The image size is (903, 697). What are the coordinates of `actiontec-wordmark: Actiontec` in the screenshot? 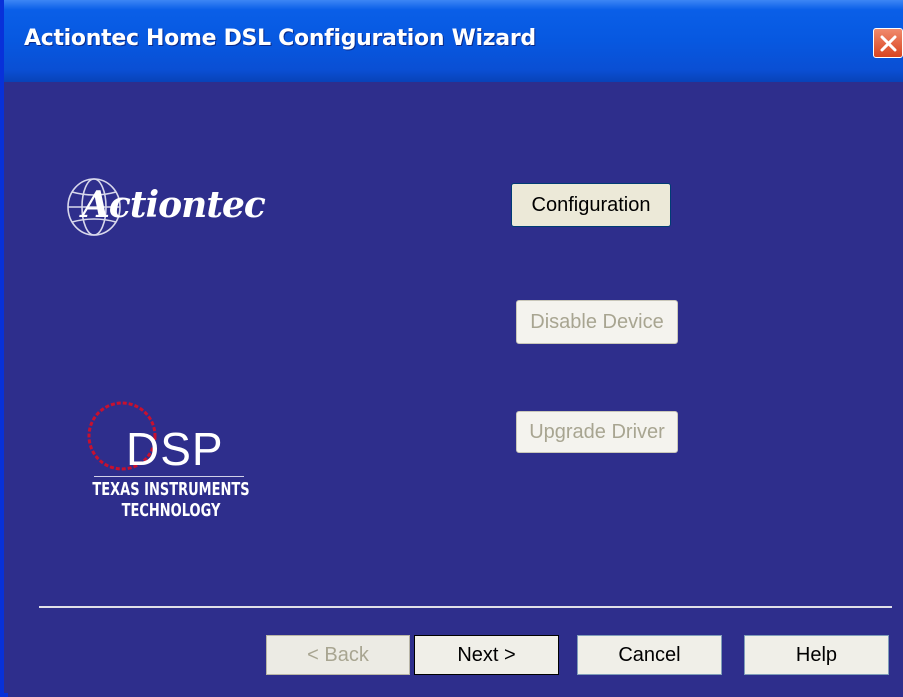 It's located at (174, 205).